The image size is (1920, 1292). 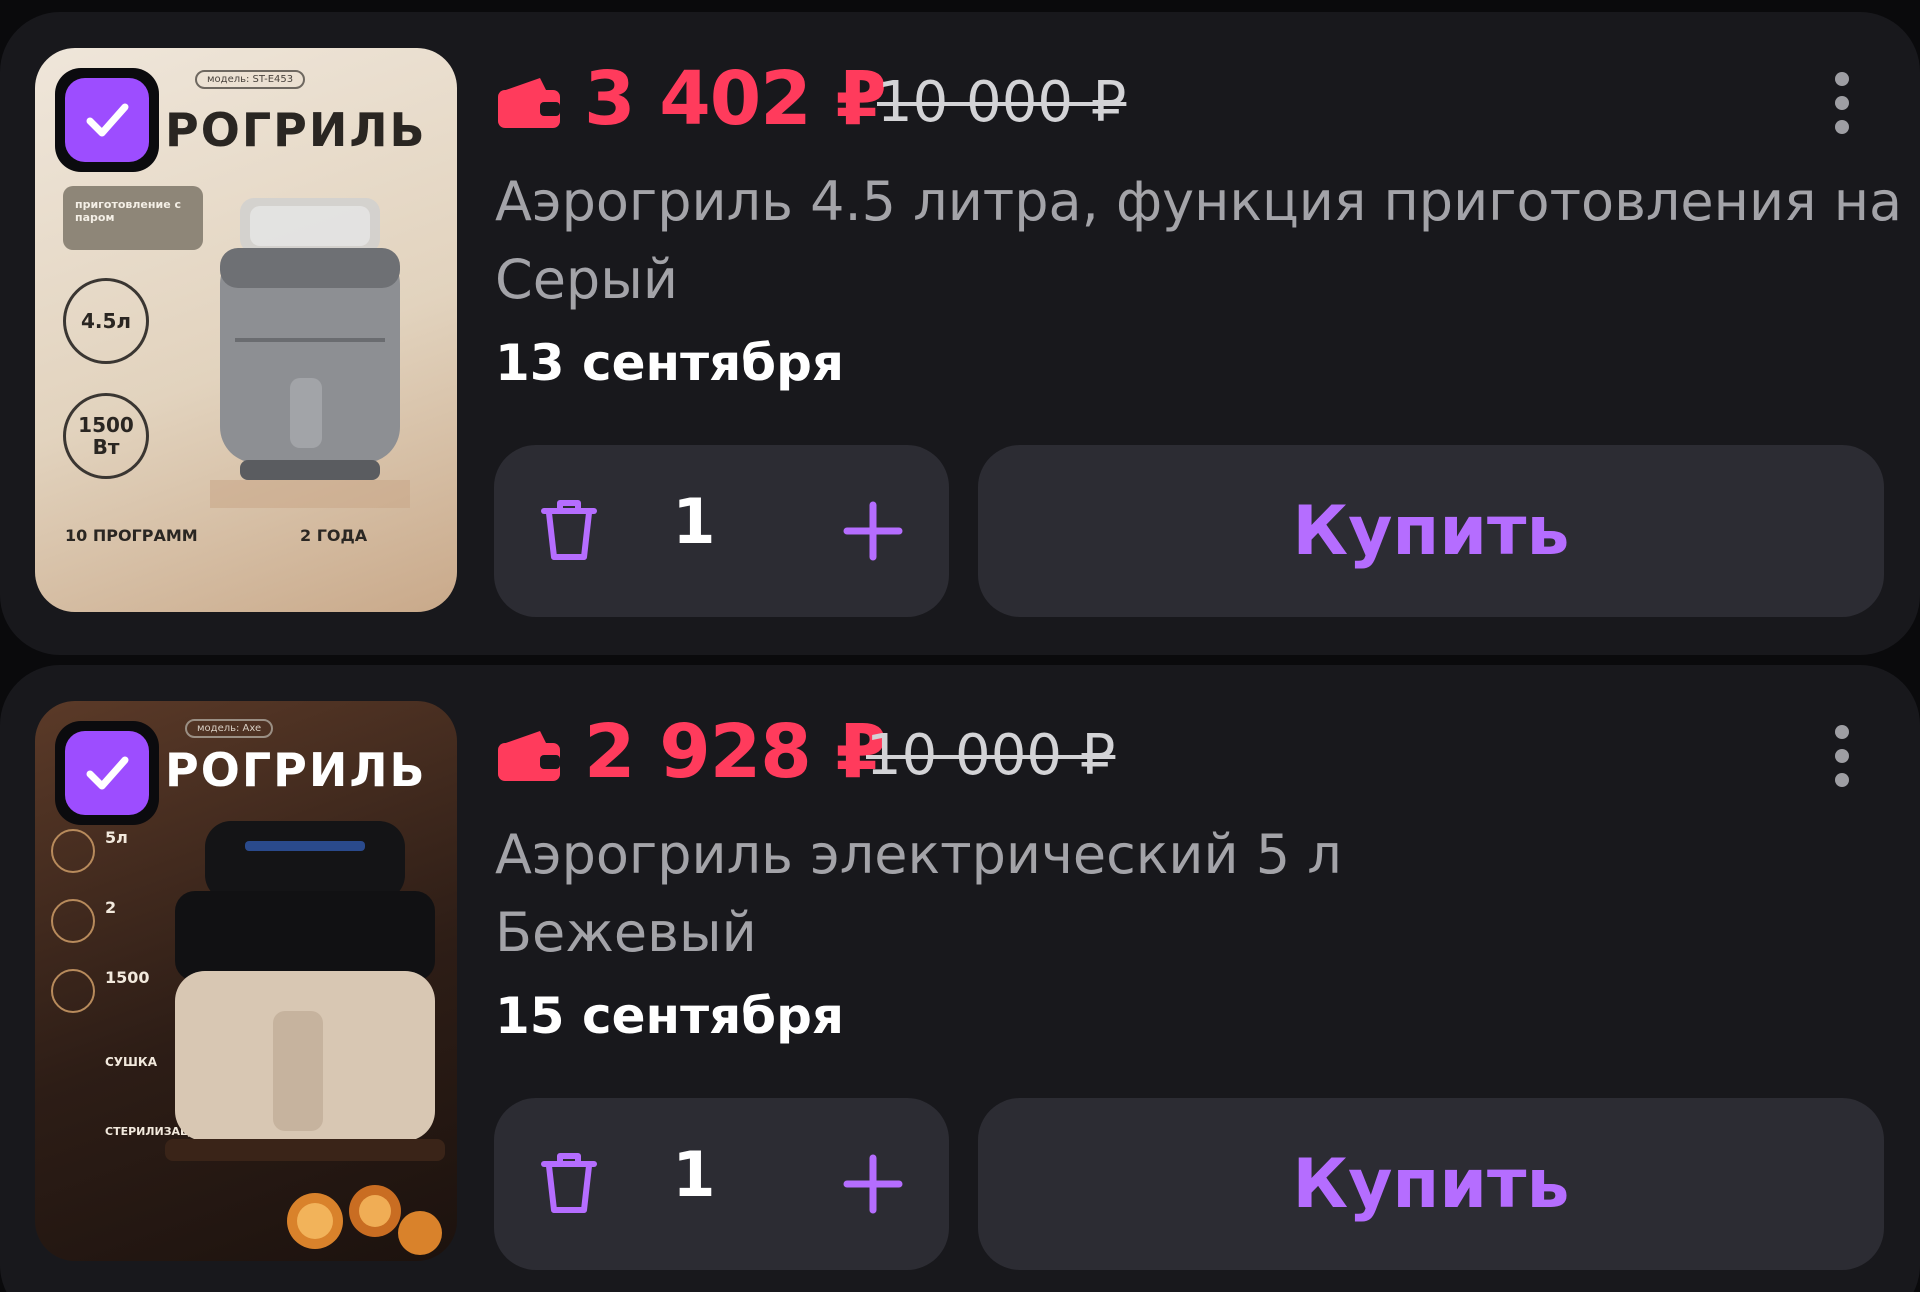 I want to click on image-volume-badge: 4.5л, so click(x=106, y=321).